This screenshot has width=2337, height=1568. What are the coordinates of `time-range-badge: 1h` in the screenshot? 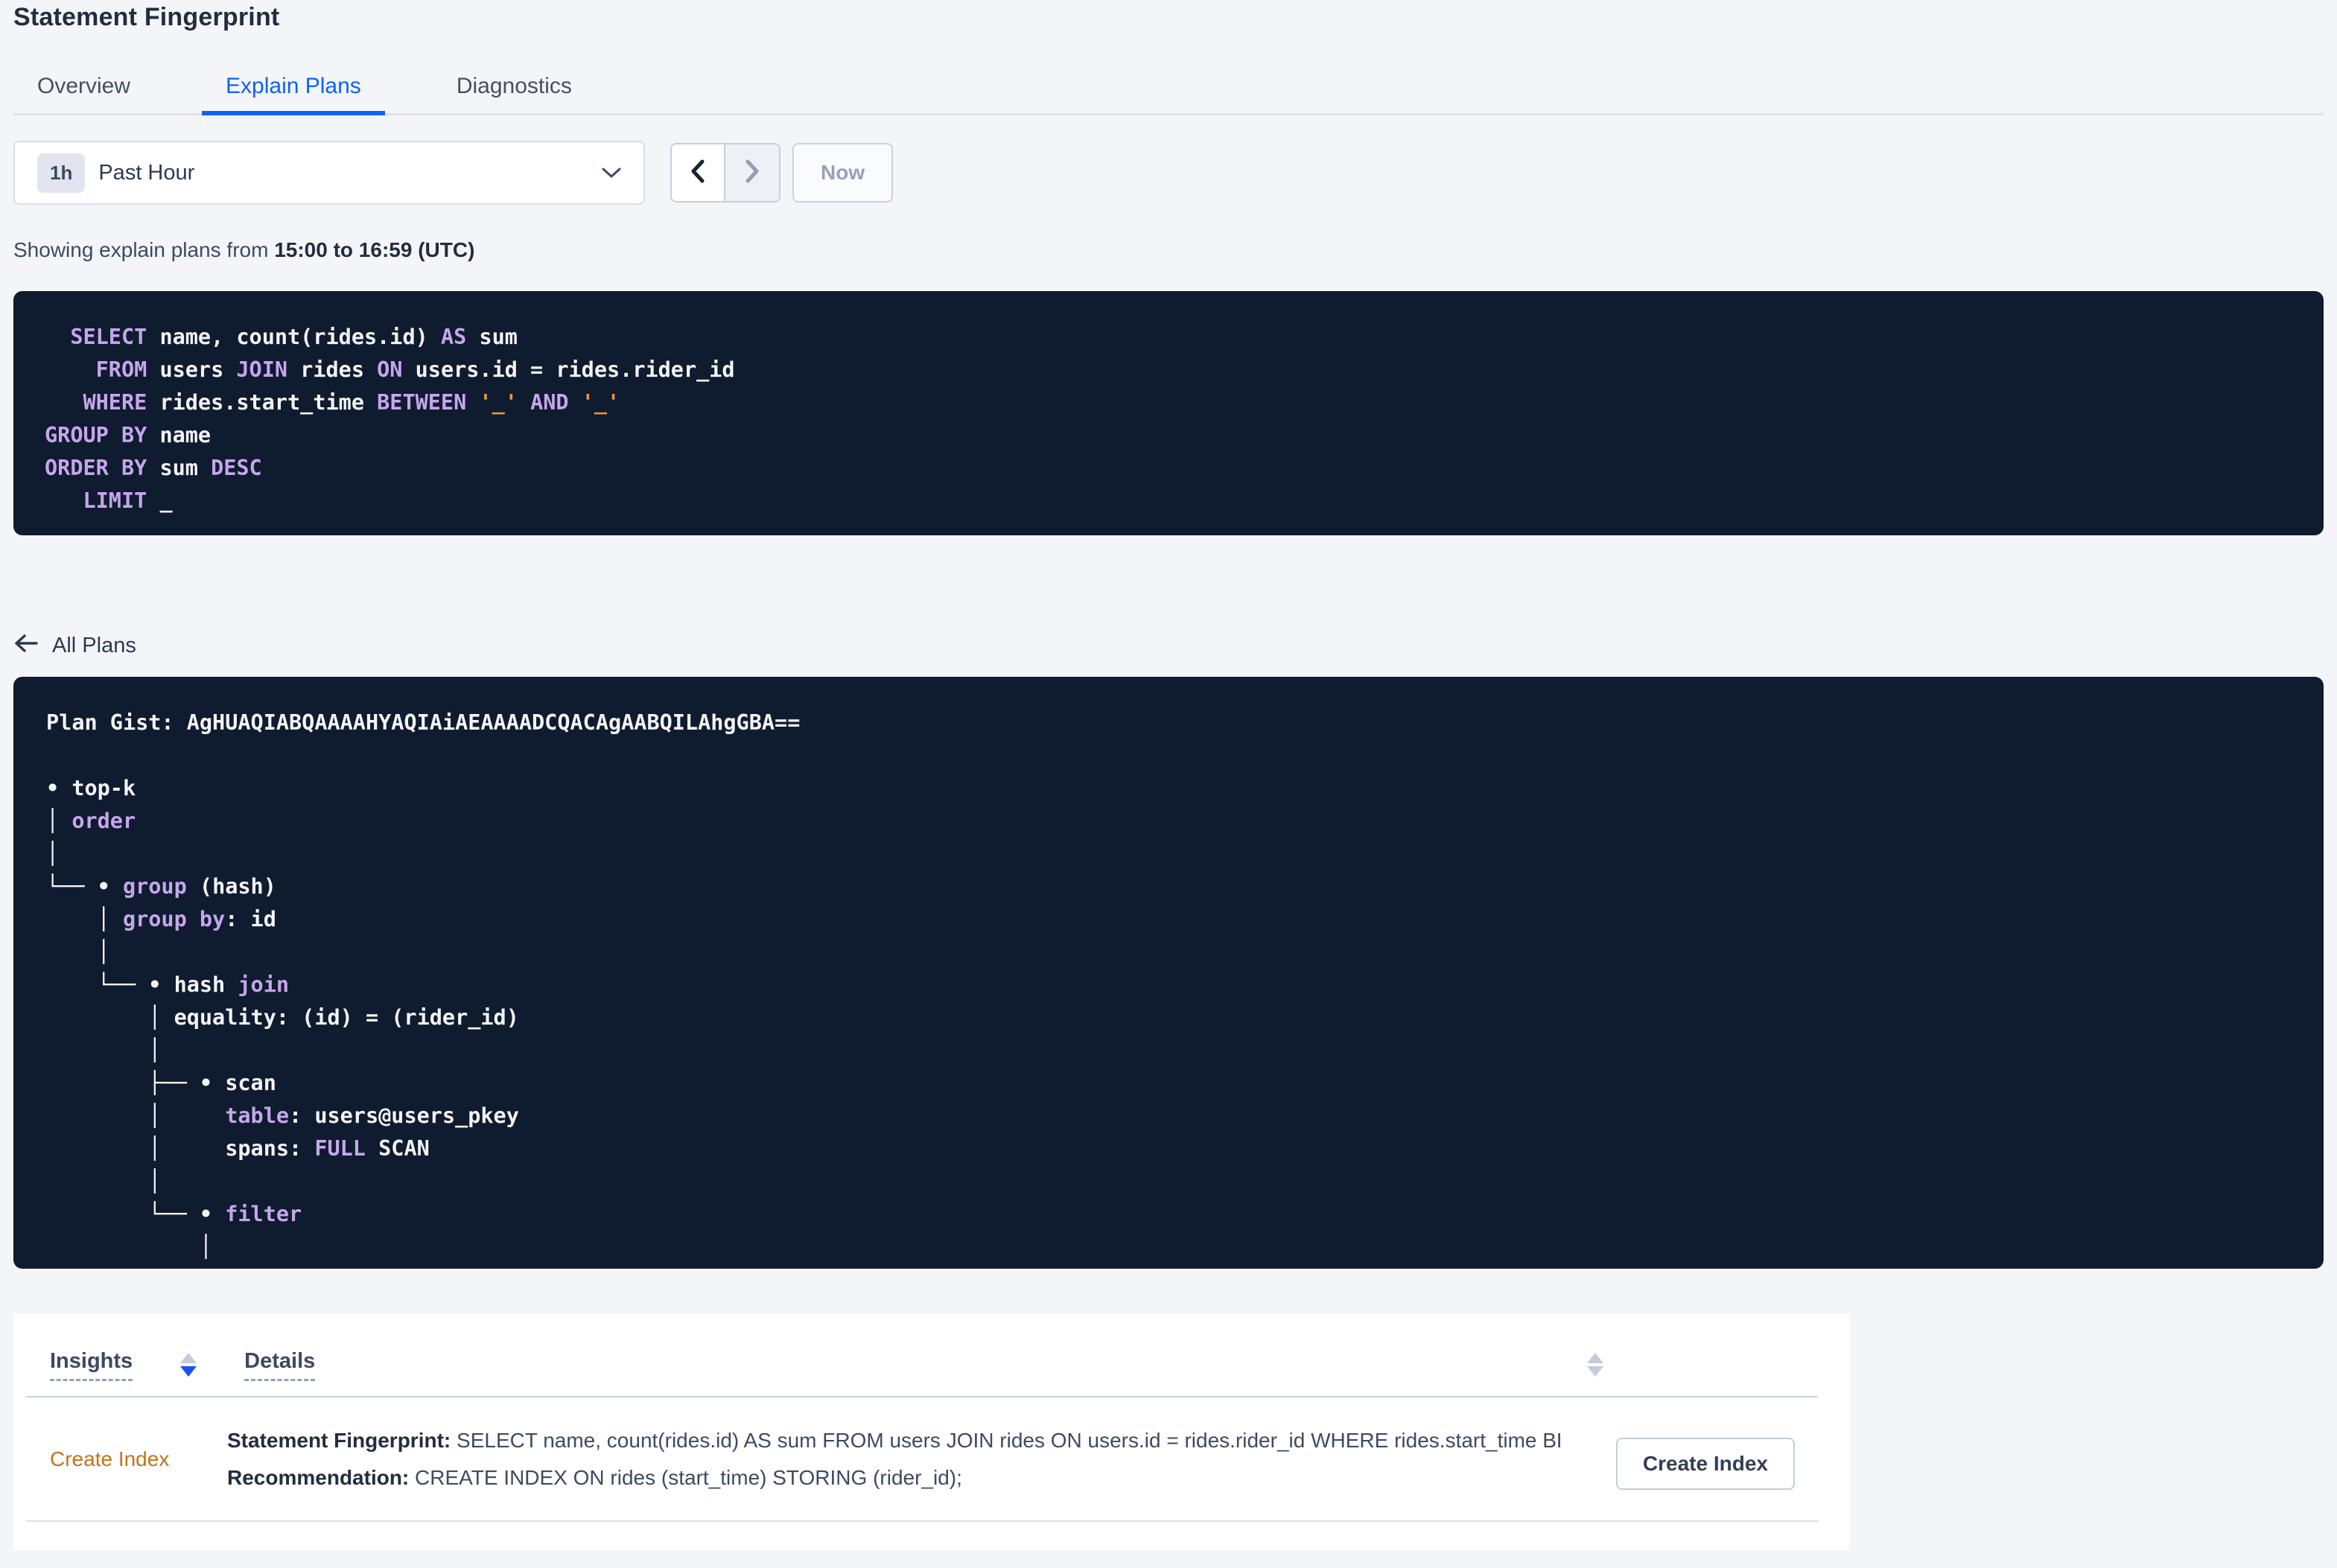 It's located at (62, 173).